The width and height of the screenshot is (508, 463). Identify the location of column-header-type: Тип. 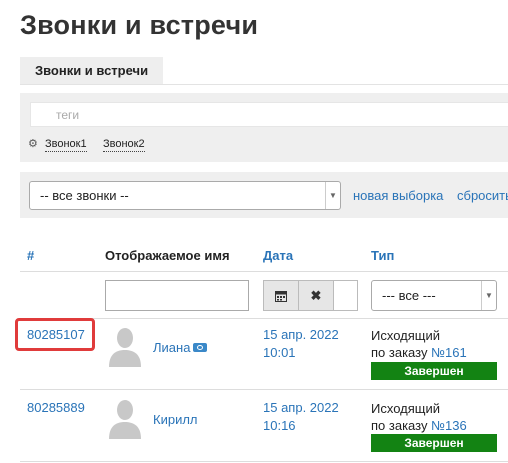
(382, 255).